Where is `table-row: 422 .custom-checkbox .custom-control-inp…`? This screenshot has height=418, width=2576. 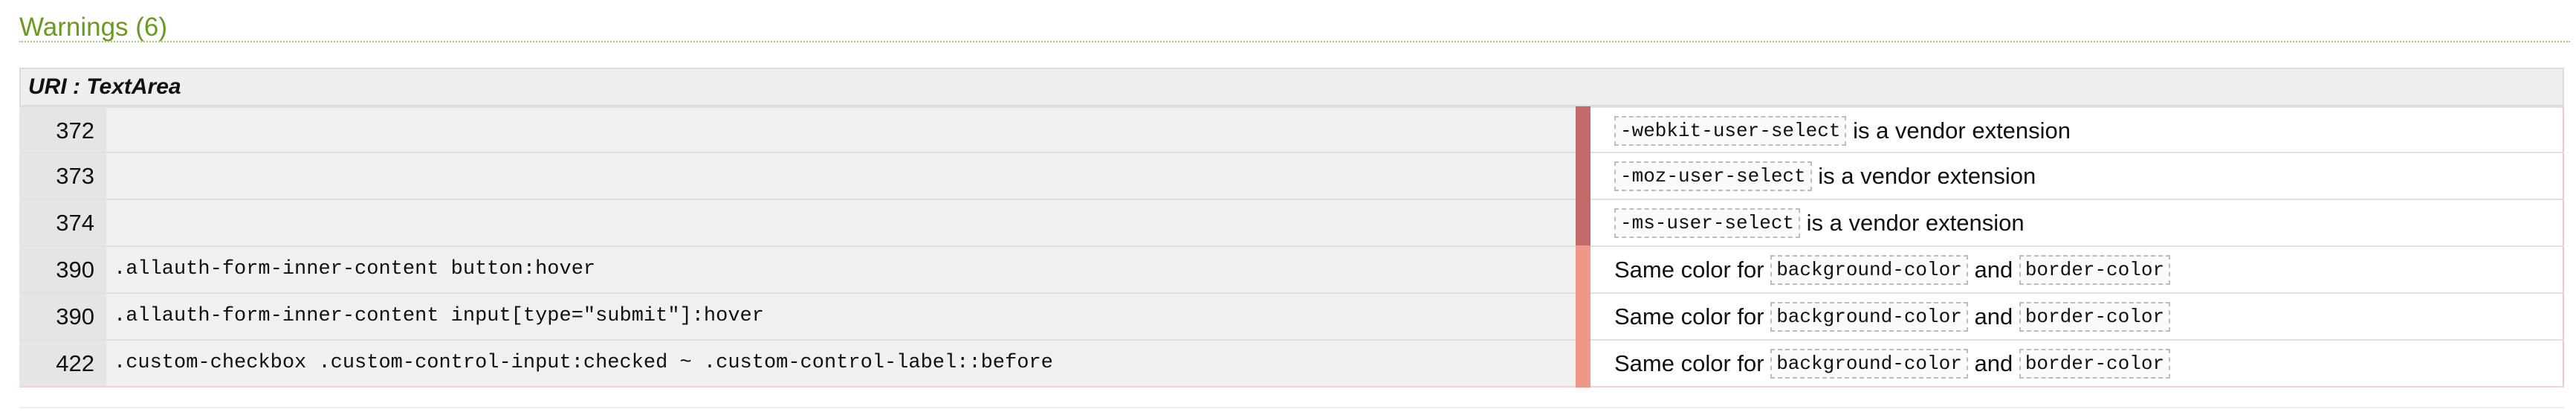
table-row: 422 .custom-checkbox .custom-control-inp… is located at coordinates (1291, 364).